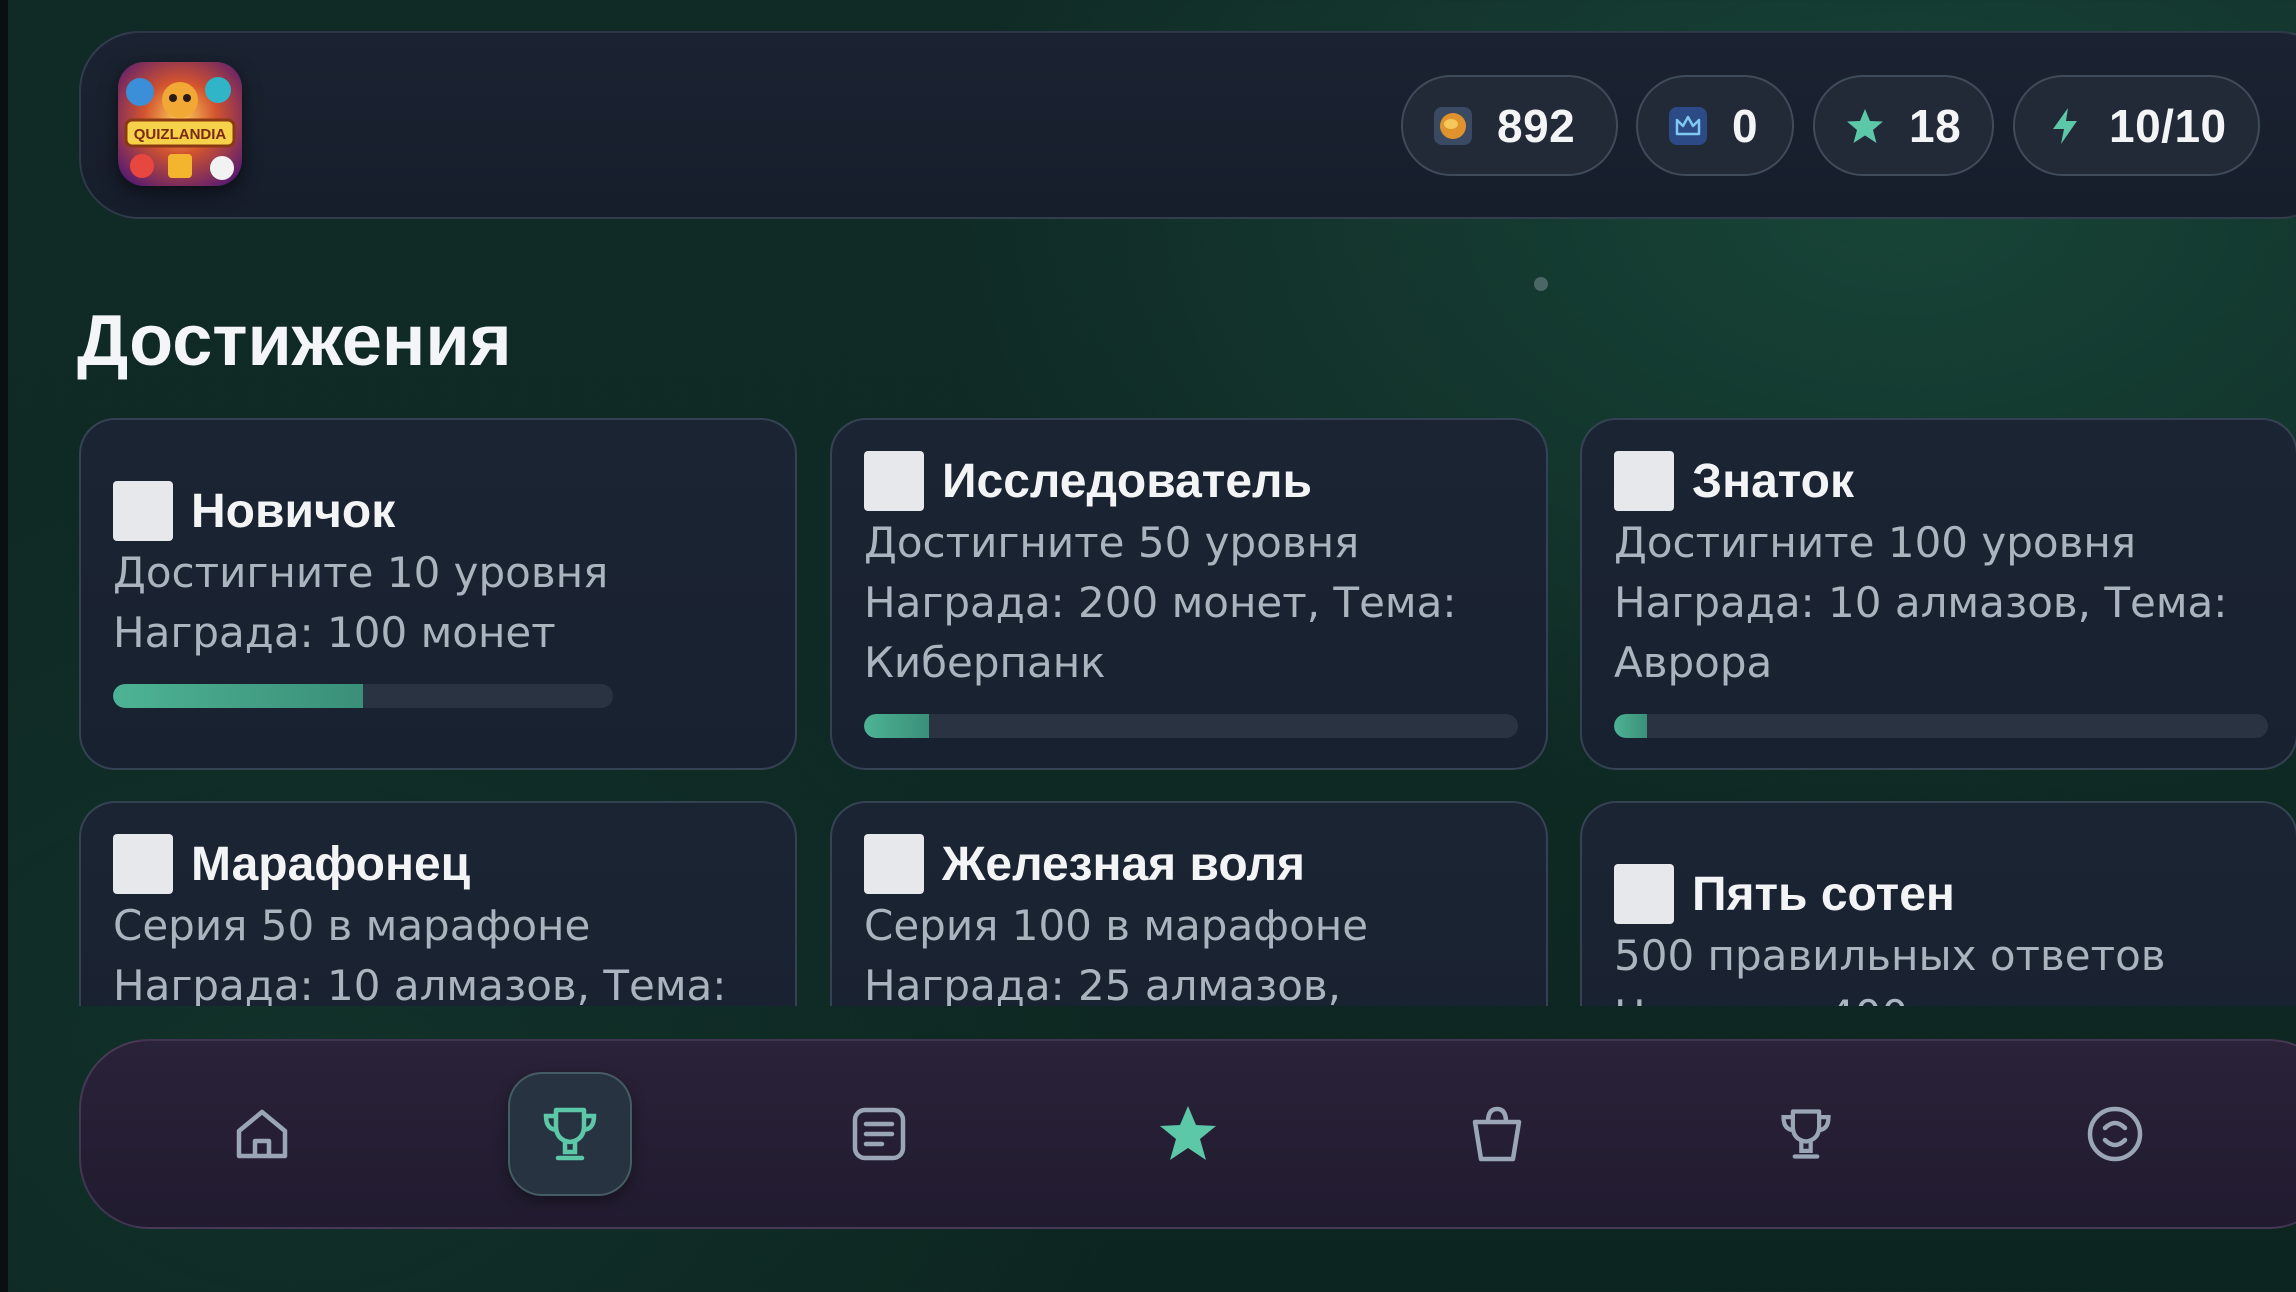 Image resolution: width=2296 pixels, height=1292 pixels. What do you see at coordinates (1693, 662) in the screenshot?
I see `achievement-reward-continued: Аврора` at bounding box center [1693, 662].